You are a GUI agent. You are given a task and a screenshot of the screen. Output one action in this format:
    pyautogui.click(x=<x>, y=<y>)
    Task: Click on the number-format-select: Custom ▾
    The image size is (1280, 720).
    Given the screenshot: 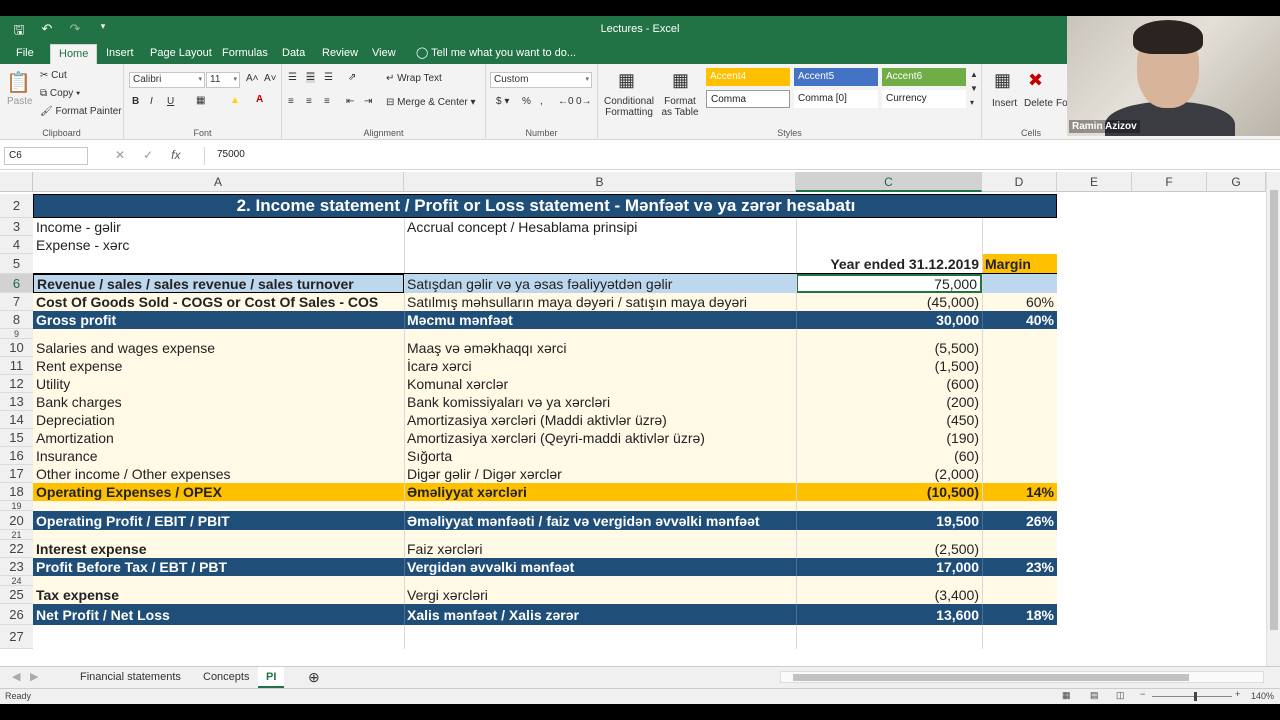 What is the action you would take?
    pyautogui.click(x=541, y=80)
    